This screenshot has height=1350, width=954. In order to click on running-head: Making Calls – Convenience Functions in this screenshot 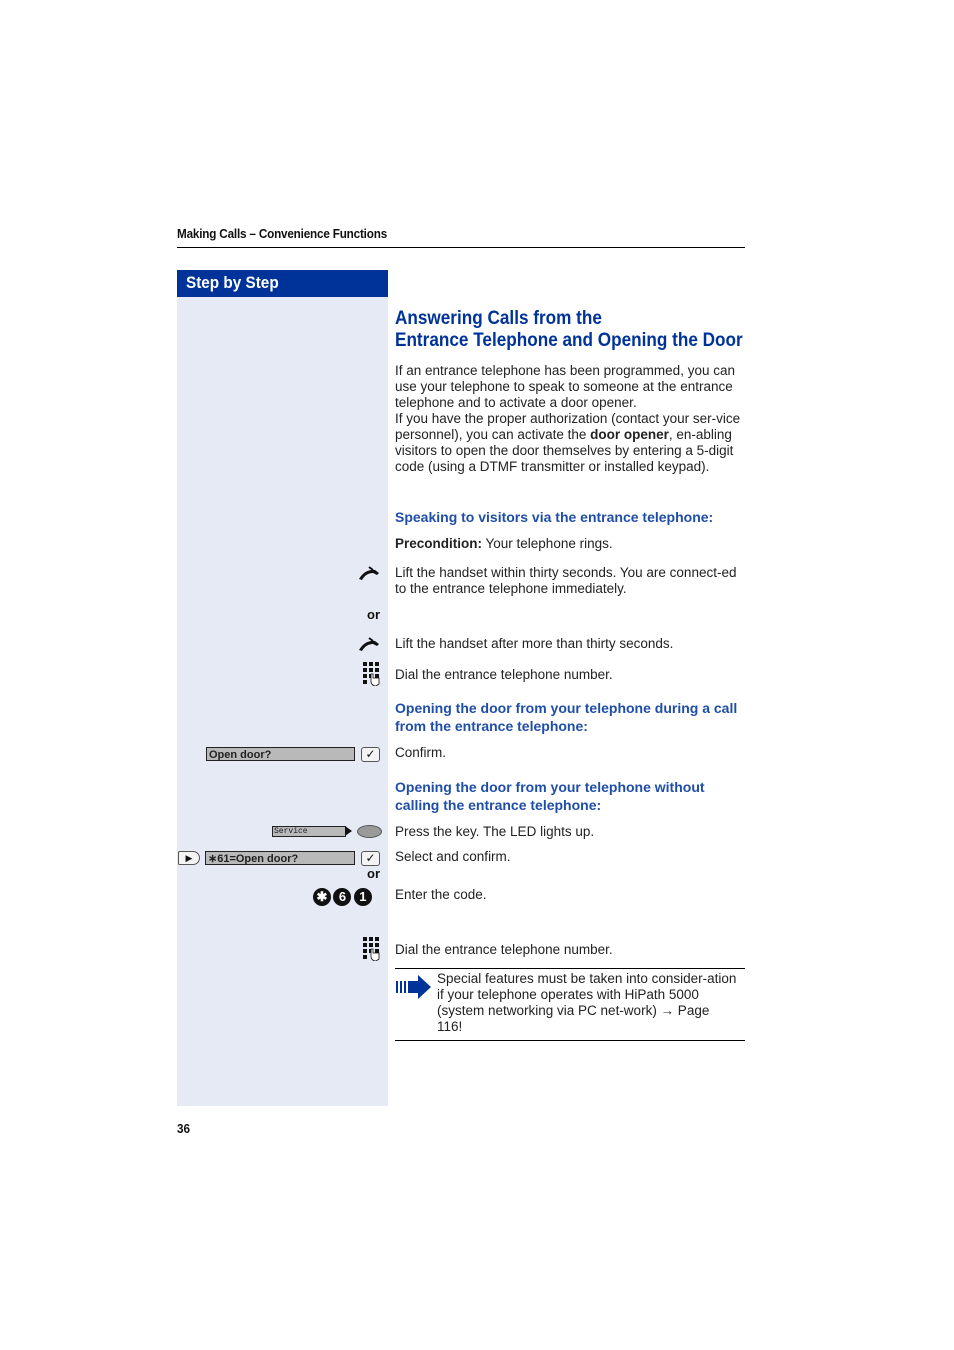, I will do `click(282, 233)`.